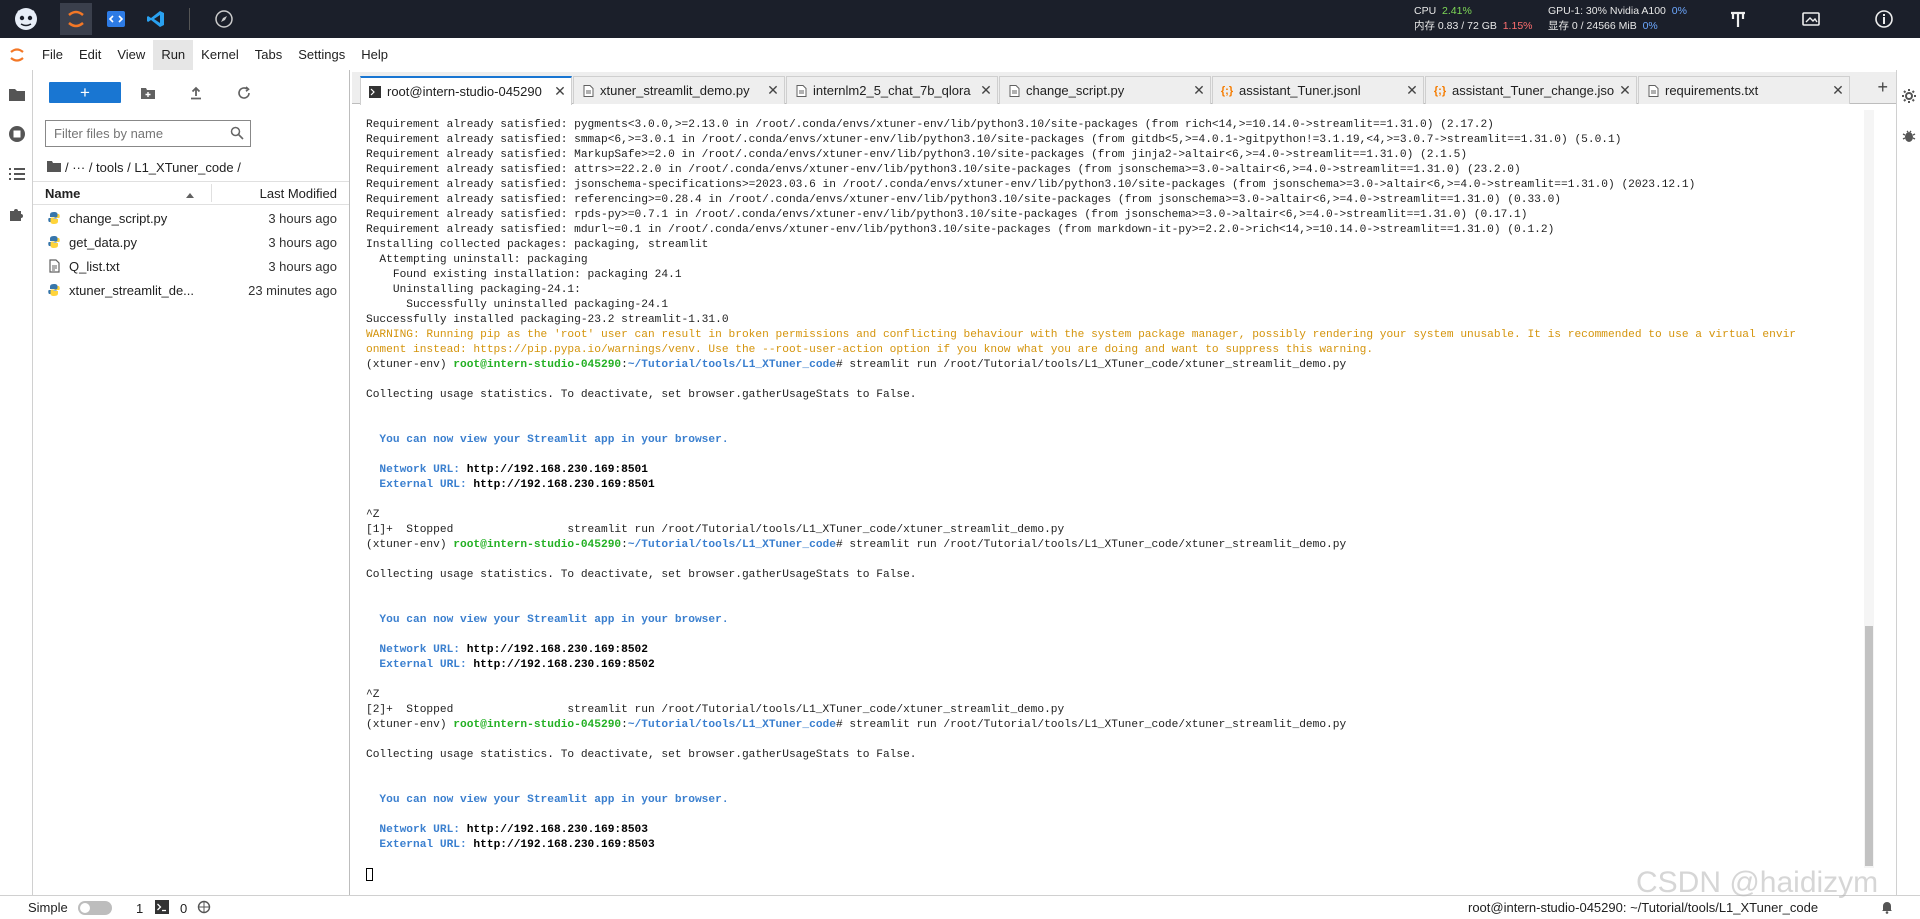 The image size is (1920, 919). What do you see at coordinates (1014, 90) in the screenshot?
I see `file-icon` at bounding box center [1014, 90].